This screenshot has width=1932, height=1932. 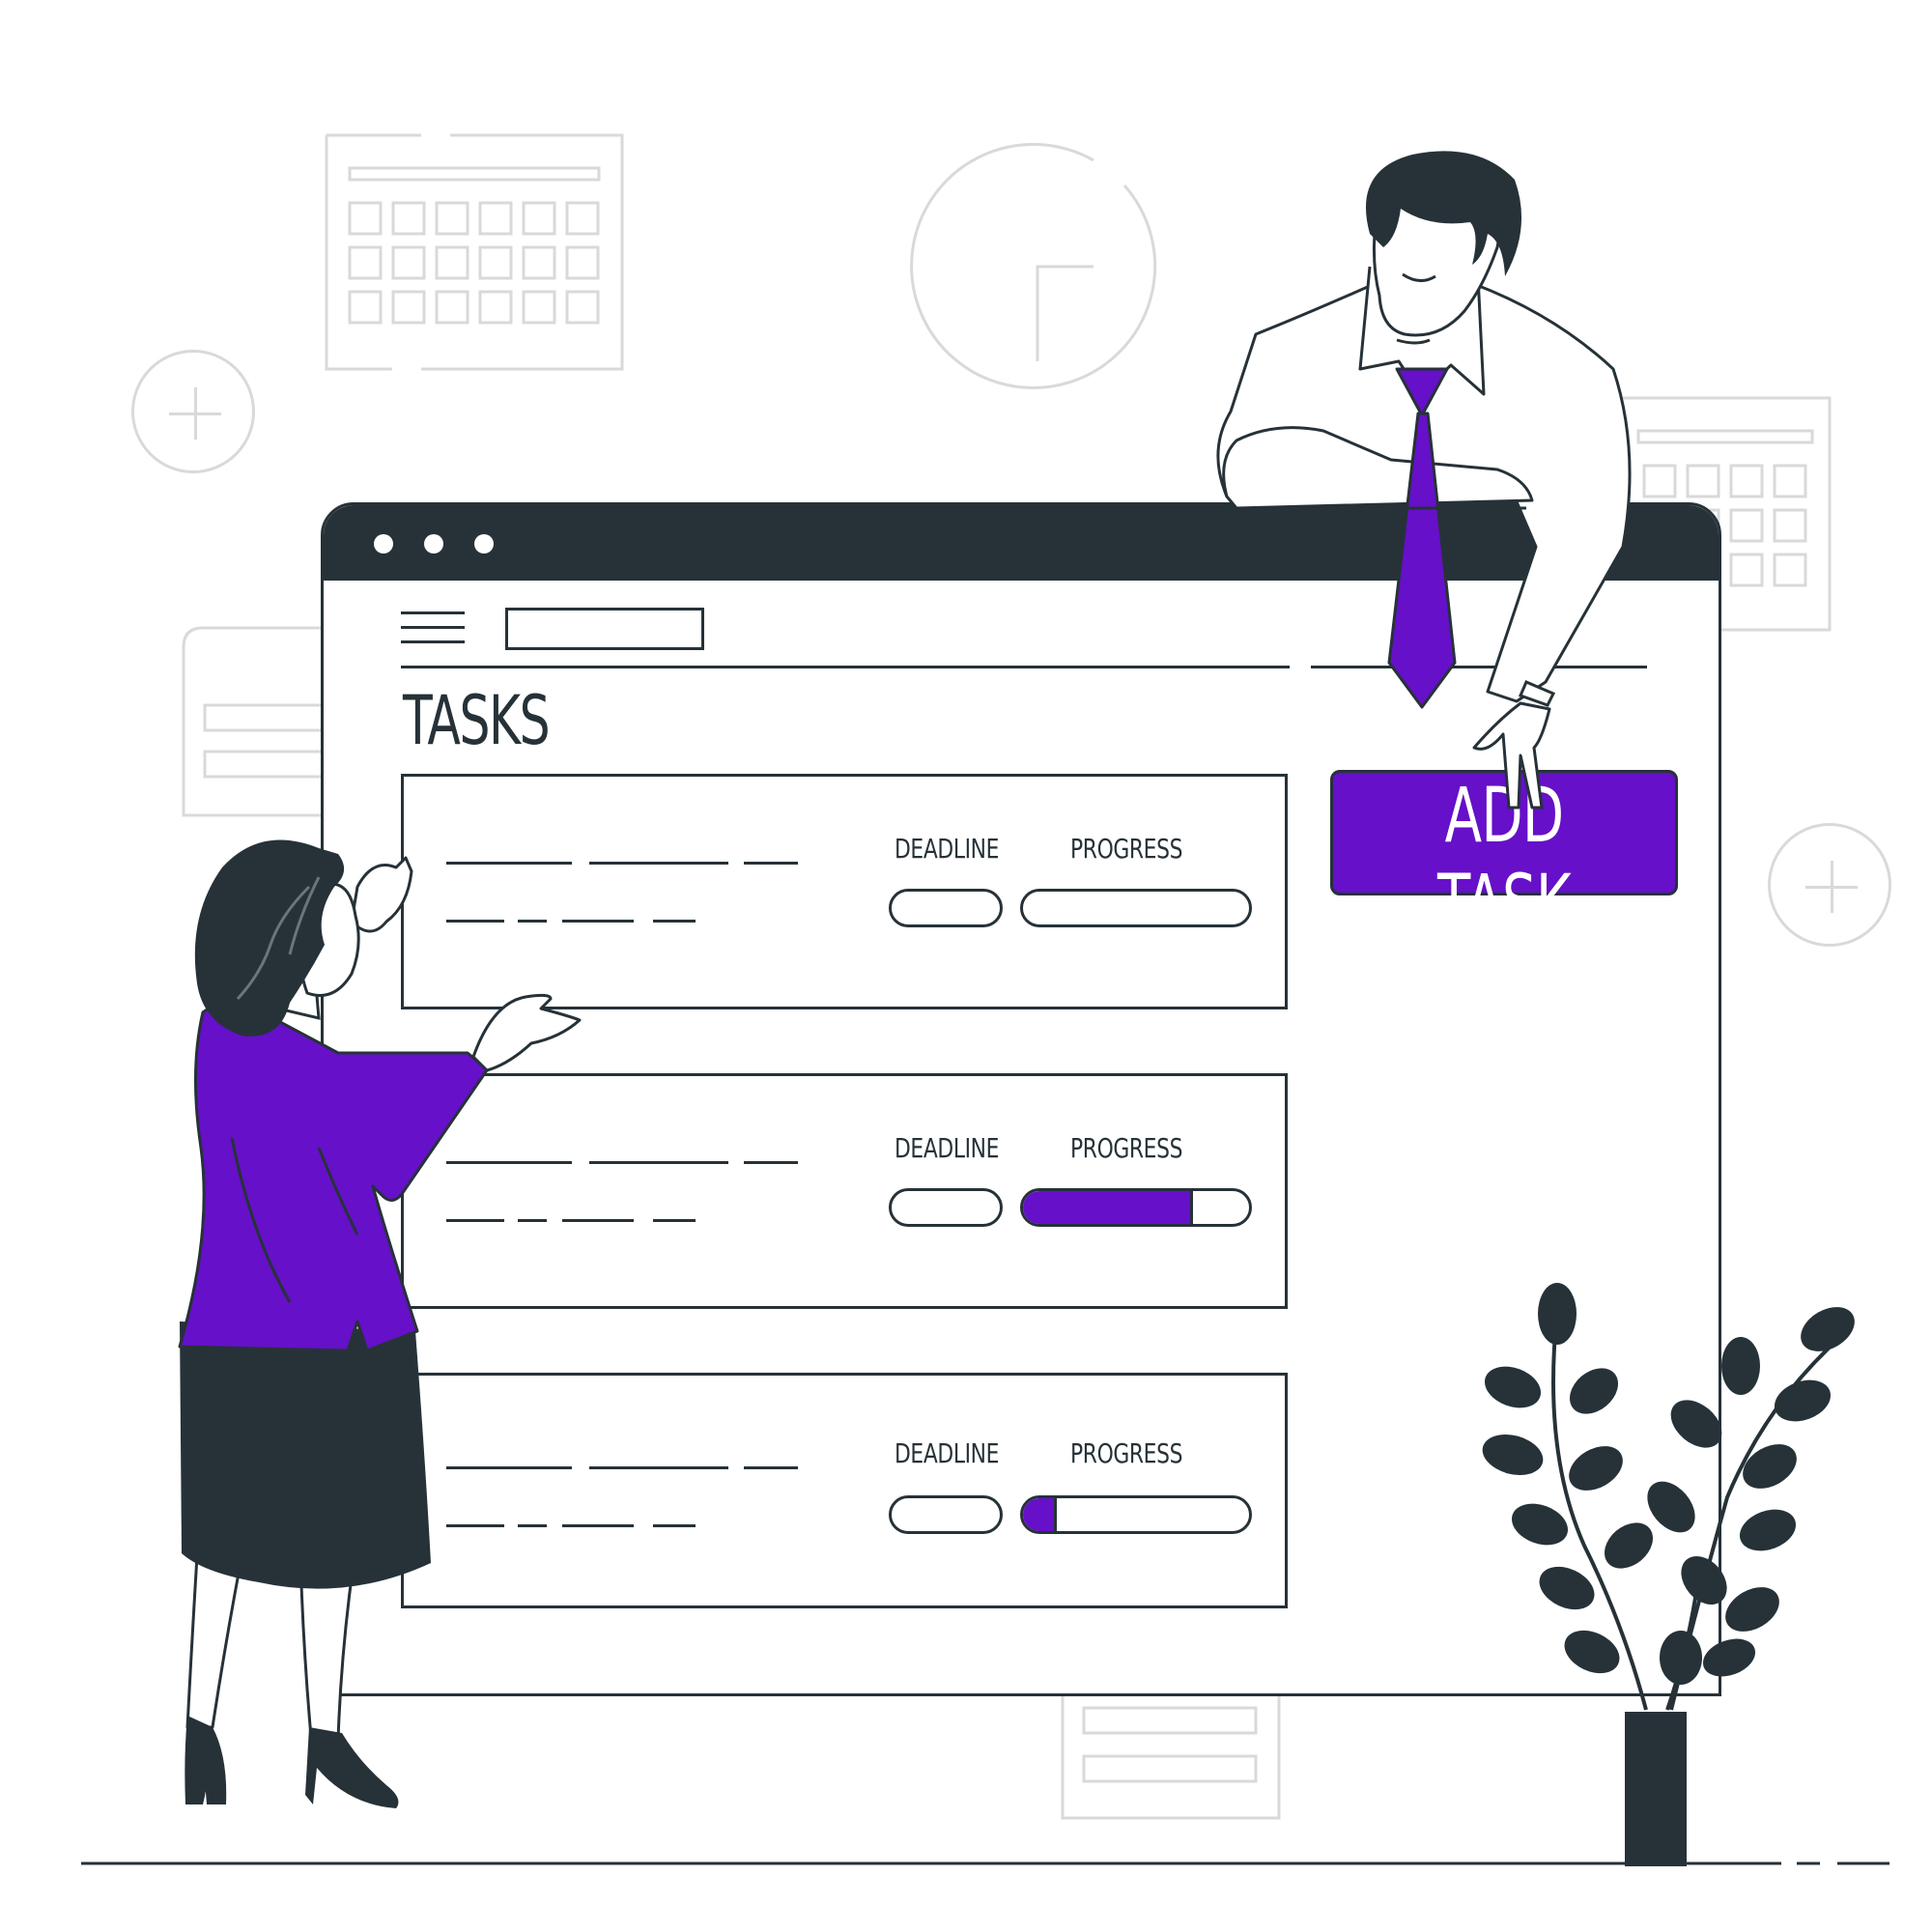 What do you see at coordinates (380, 1323) in the screenshot?
I see `woman-character` at bounding box center [380, 1323].